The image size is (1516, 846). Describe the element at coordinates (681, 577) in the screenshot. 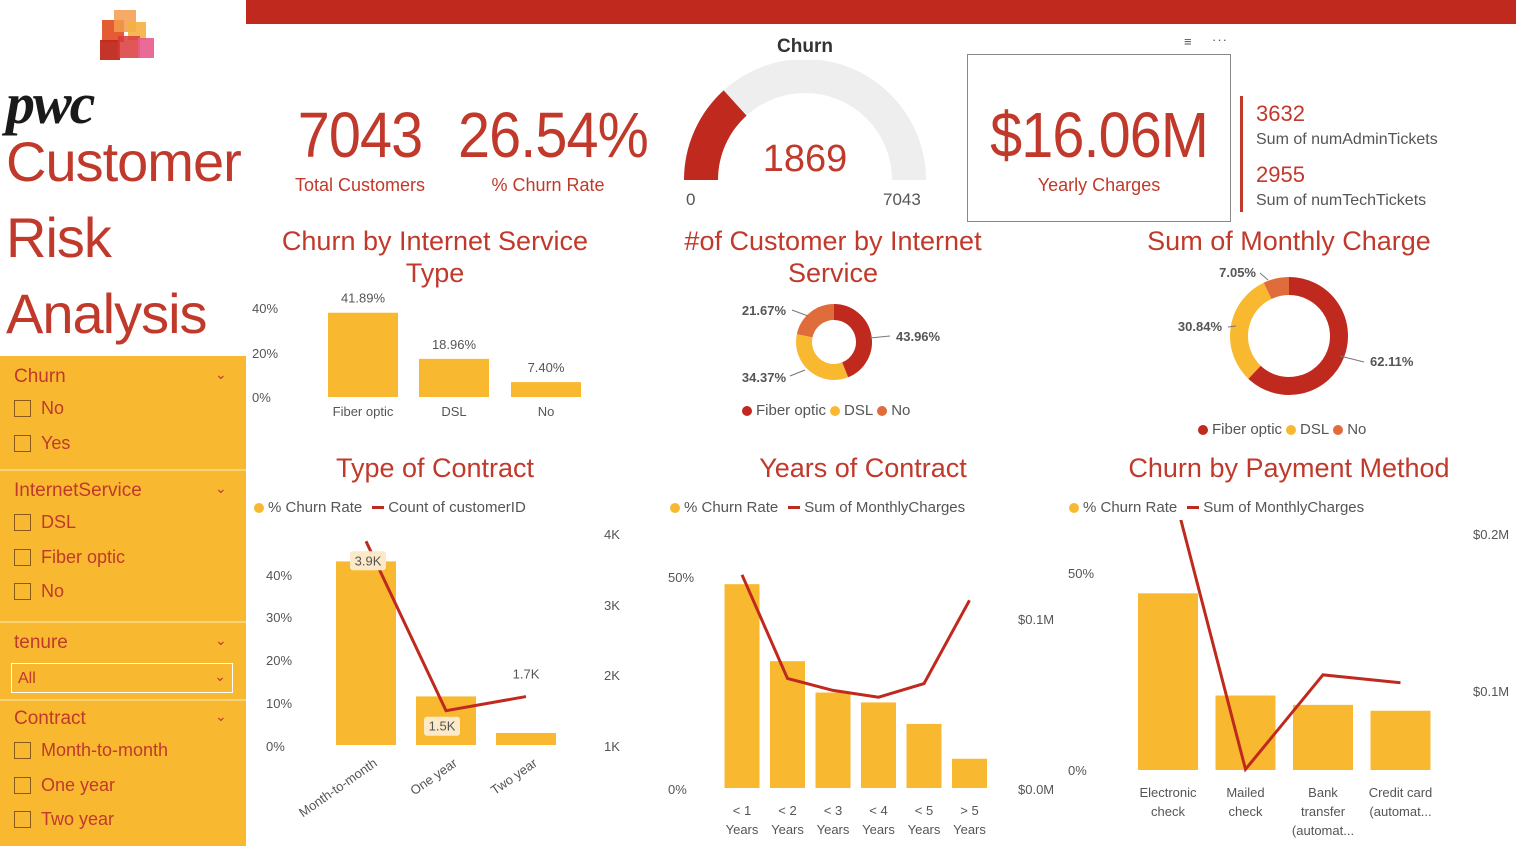

I see `y-tick-label: 50%` at that location.